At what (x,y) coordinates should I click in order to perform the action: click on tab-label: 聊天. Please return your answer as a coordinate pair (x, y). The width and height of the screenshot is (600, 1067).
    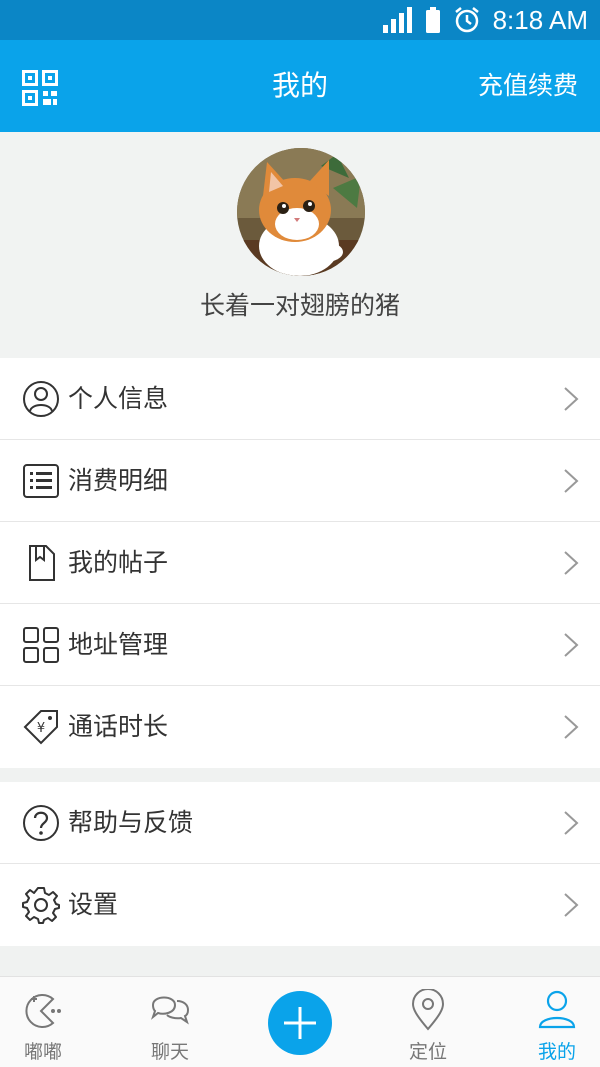
    Looking at the image, I should click on (169, 1052).